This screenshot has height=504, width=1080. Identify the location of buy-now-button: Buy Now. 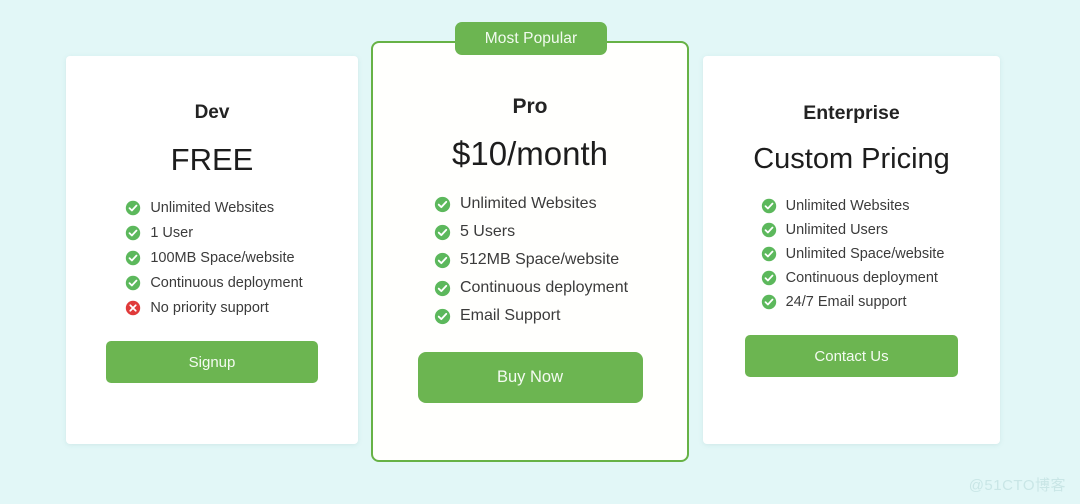
(530, 377).